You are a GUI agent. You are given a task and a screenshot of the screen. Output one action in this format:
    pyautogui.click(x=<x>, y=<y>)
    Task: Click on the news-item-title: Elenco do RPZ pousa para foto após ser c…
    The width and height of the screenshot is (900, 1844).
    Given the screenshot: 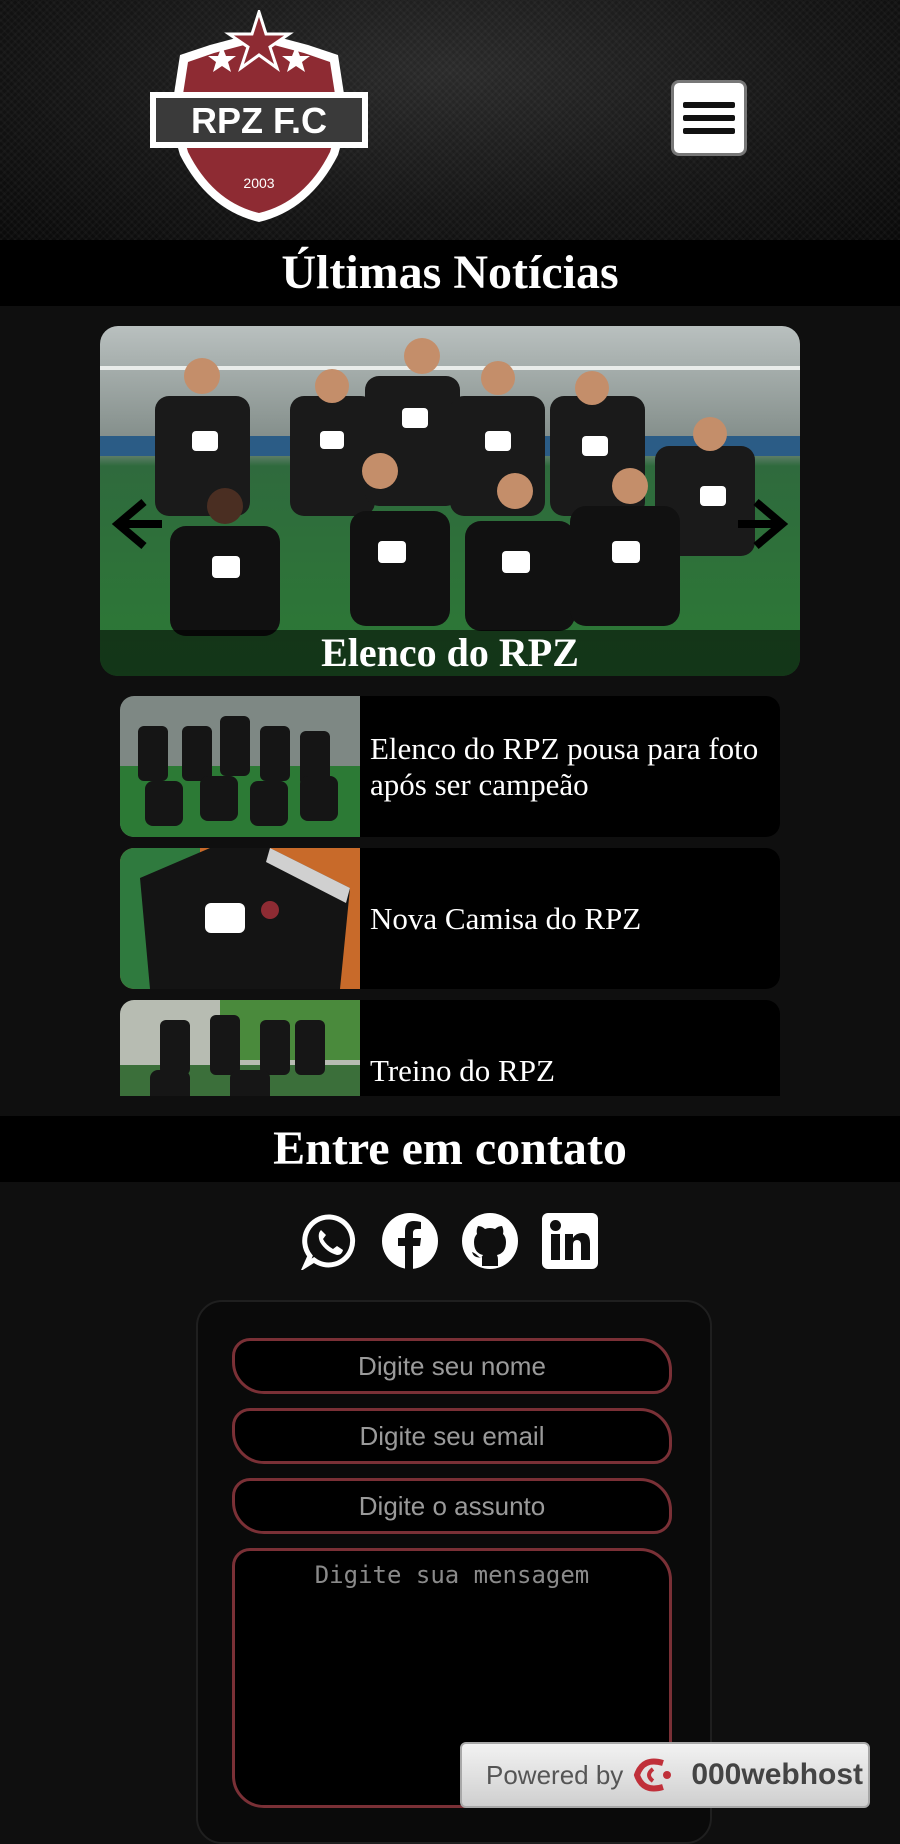 What is the action you would take?
    pyautogui.click(x=572, y=766)
    